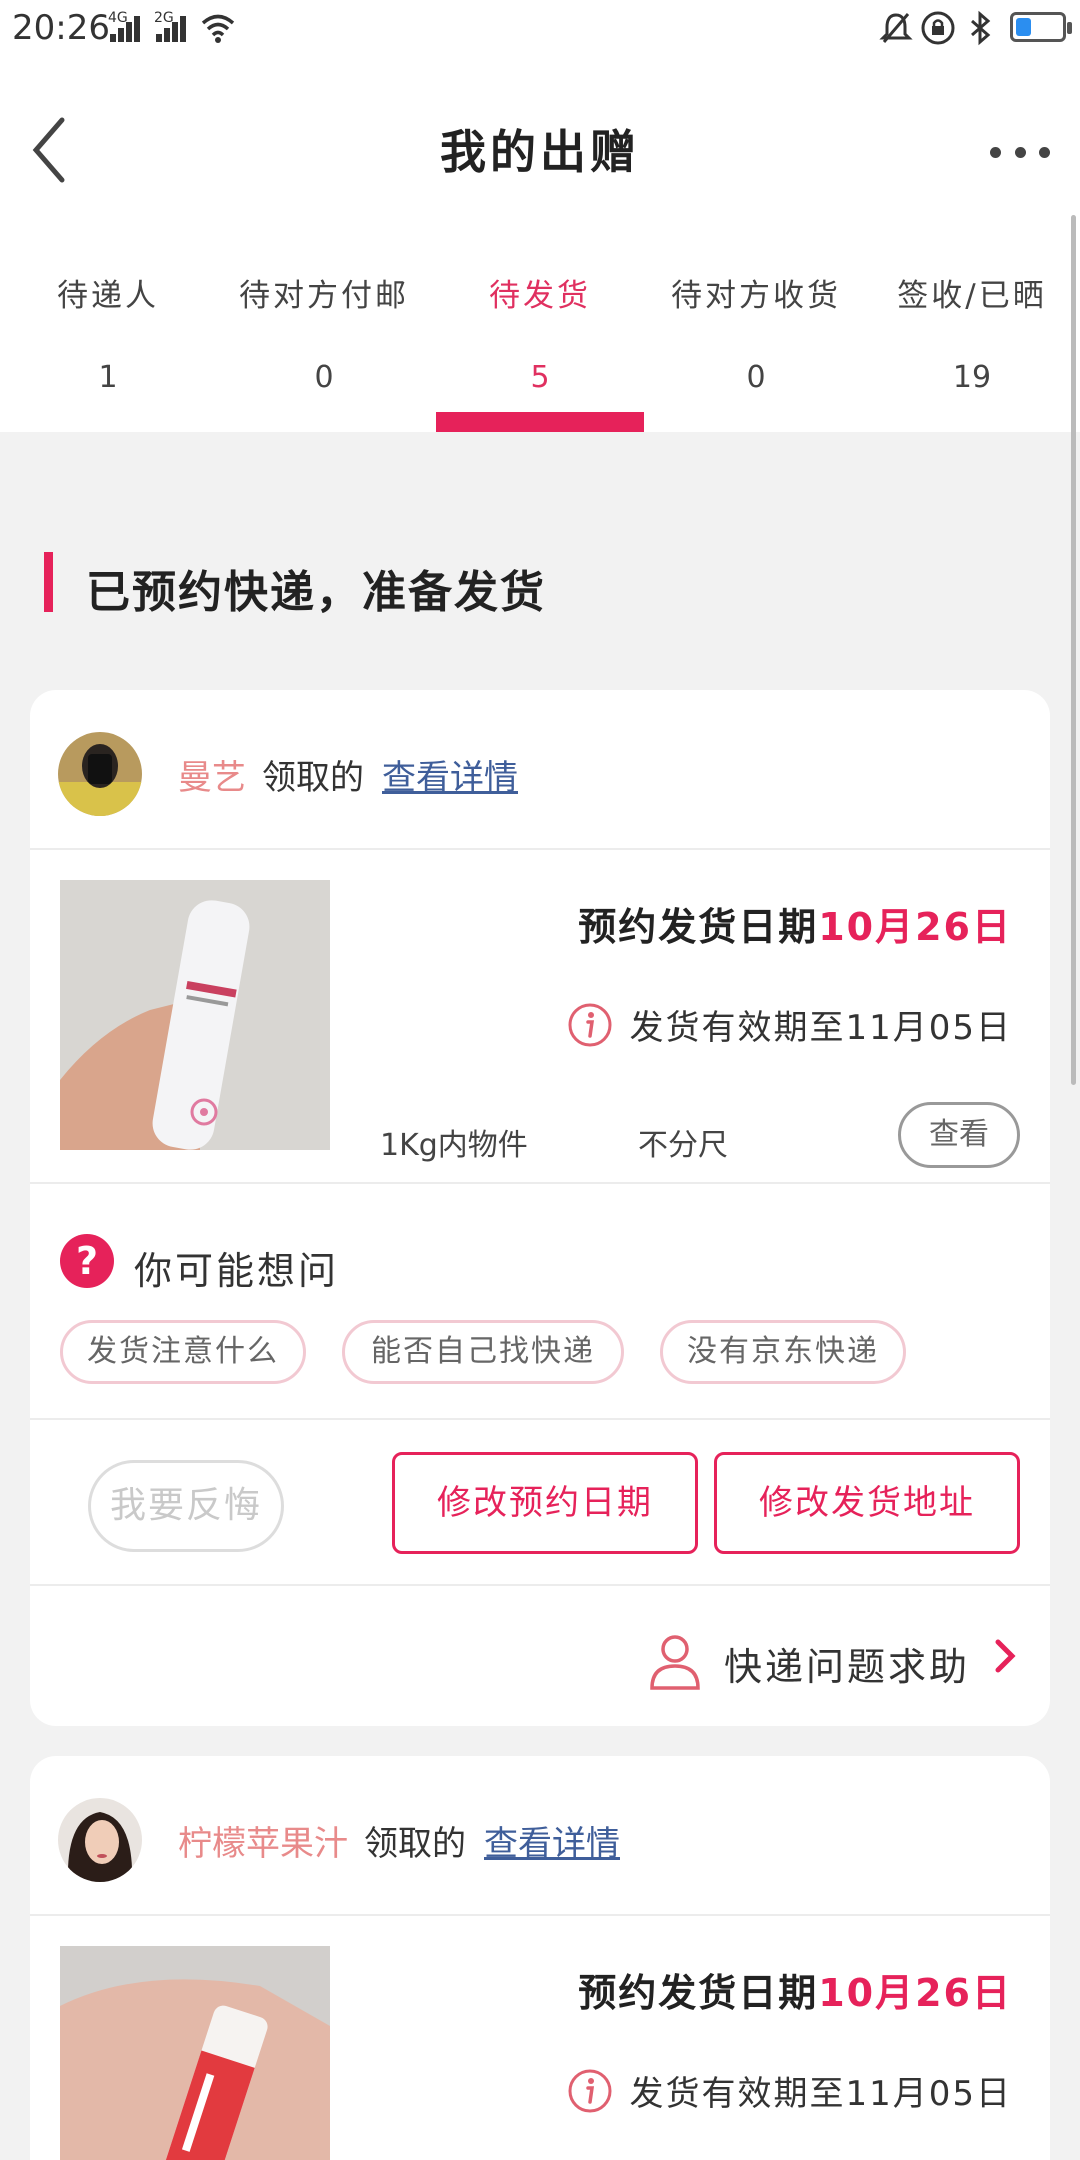  I want to click on chevron-right-icon, so click(1005, 1656).